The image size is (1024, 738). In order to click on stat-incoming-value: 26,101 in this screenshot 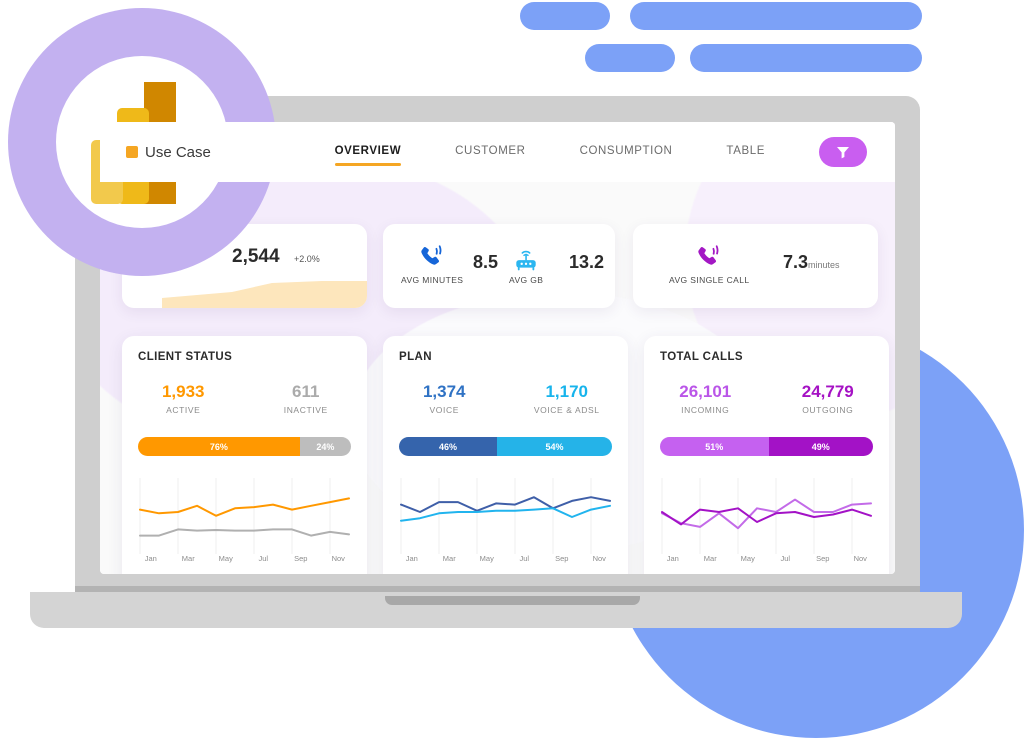, I will do `click(705, 391)`.